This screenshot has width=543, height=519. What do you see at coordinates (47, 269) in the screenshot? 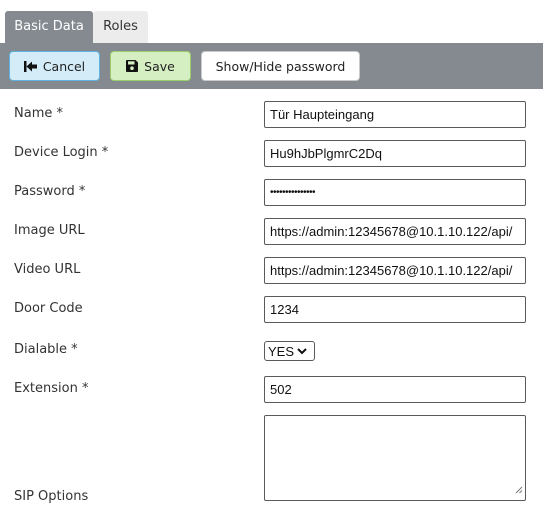
I see `video-url-label: Video URL` at bounding box center [47, 269].